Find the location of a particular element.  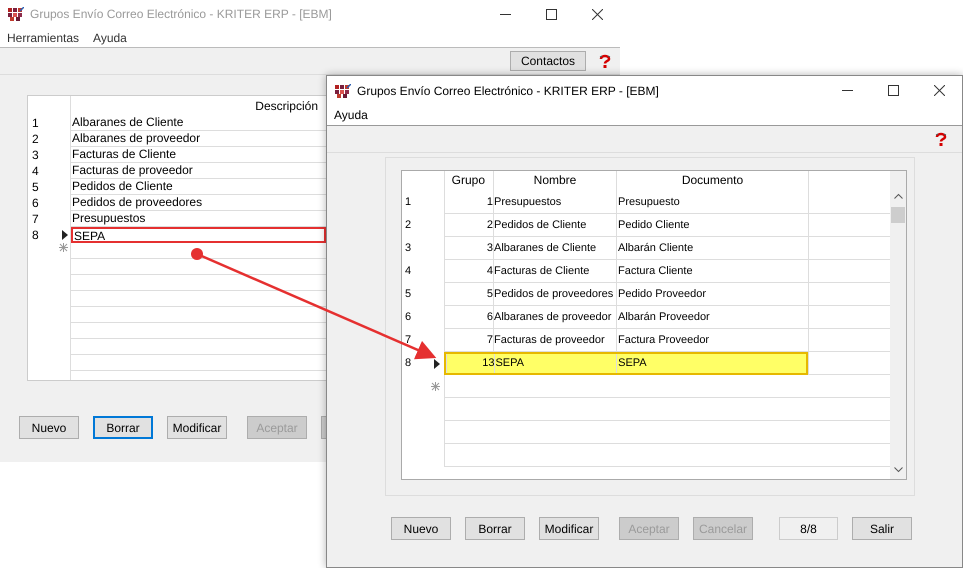

column-header: Grupo is located at coordinates (468, 181).